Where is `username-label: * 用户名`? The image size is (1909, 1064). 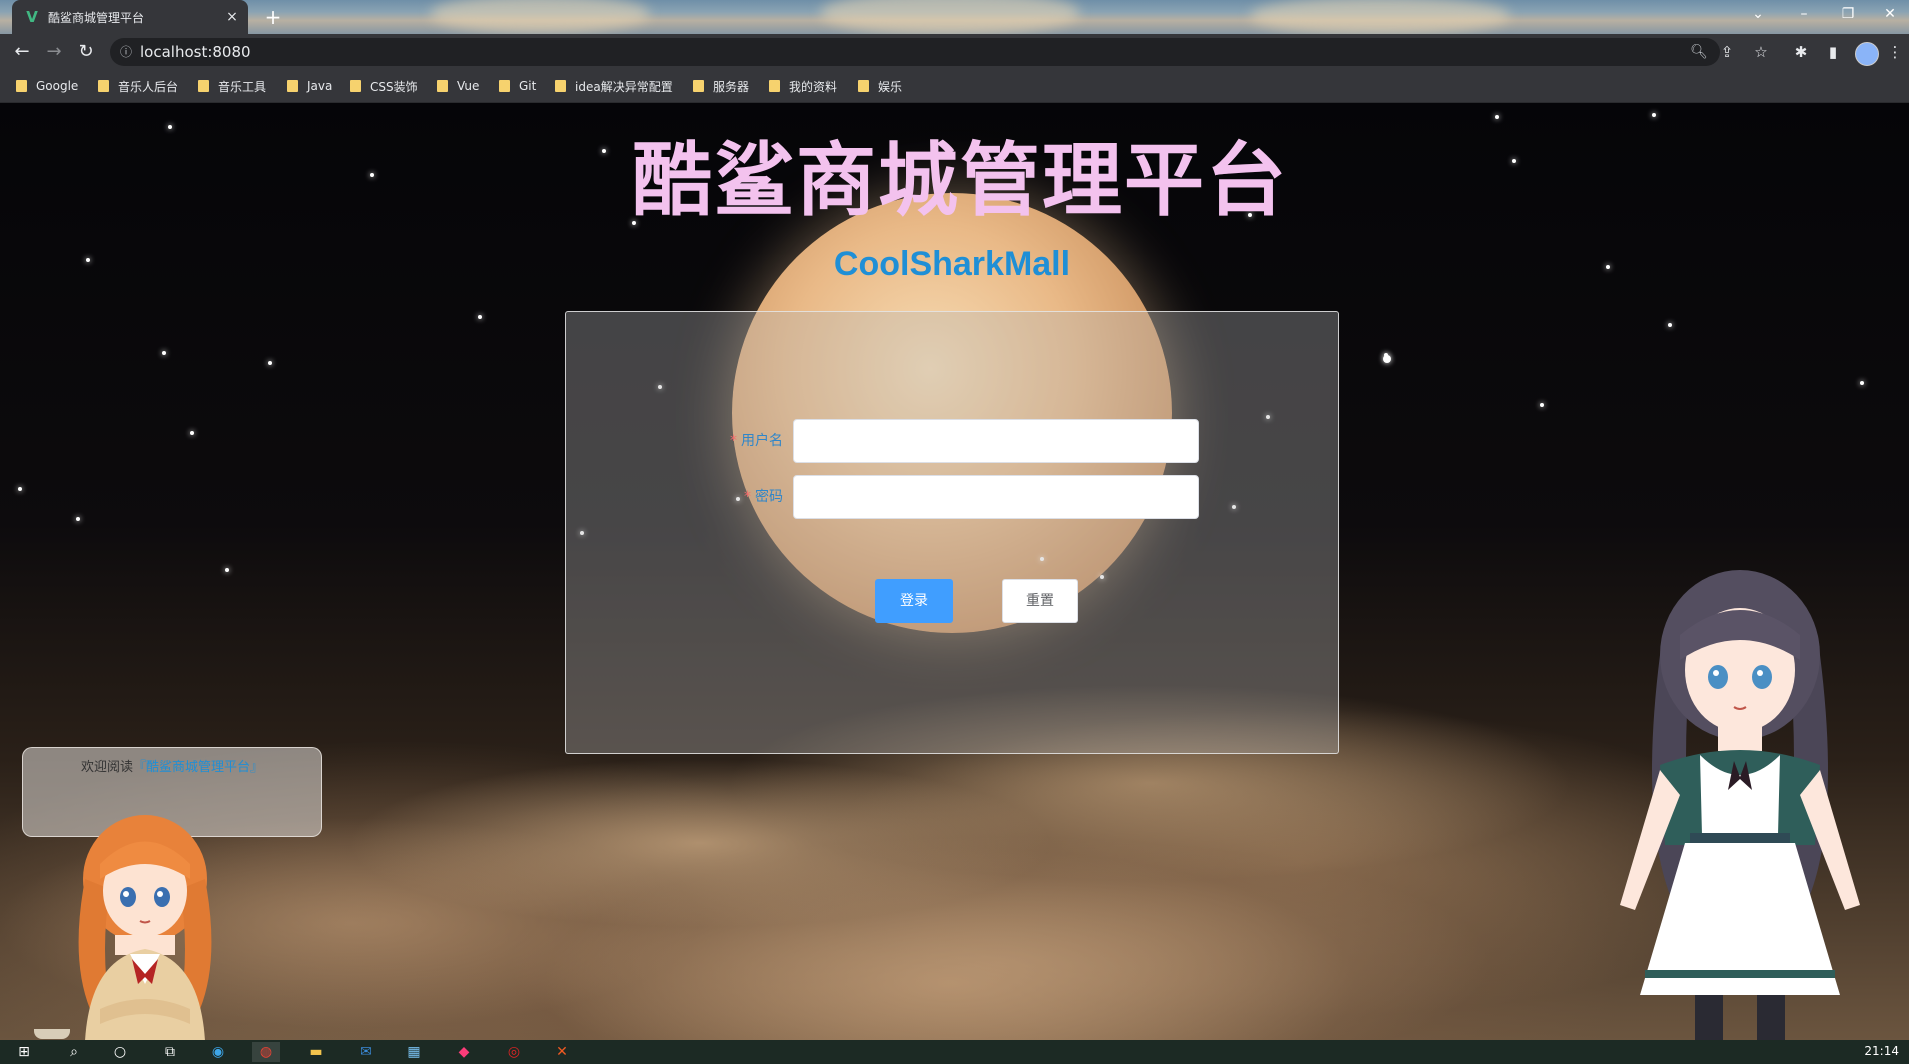 username-label: * 用户名 is located at coordinates (756, 441).